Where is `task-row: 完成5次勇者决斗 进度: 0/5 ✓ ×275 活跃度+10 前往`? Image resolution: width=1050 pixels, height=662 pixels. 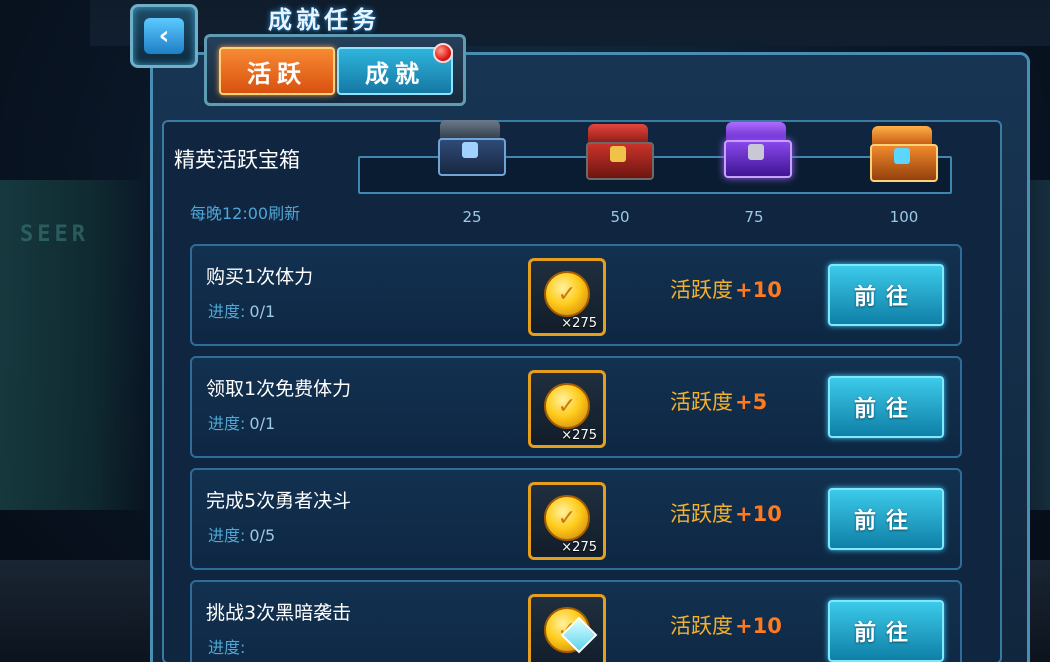 task-row: 完成5次勇者决斗 进度: 0/5 ✓ ×275 活跃度+10 前往 is located at coordinates (576, 519).